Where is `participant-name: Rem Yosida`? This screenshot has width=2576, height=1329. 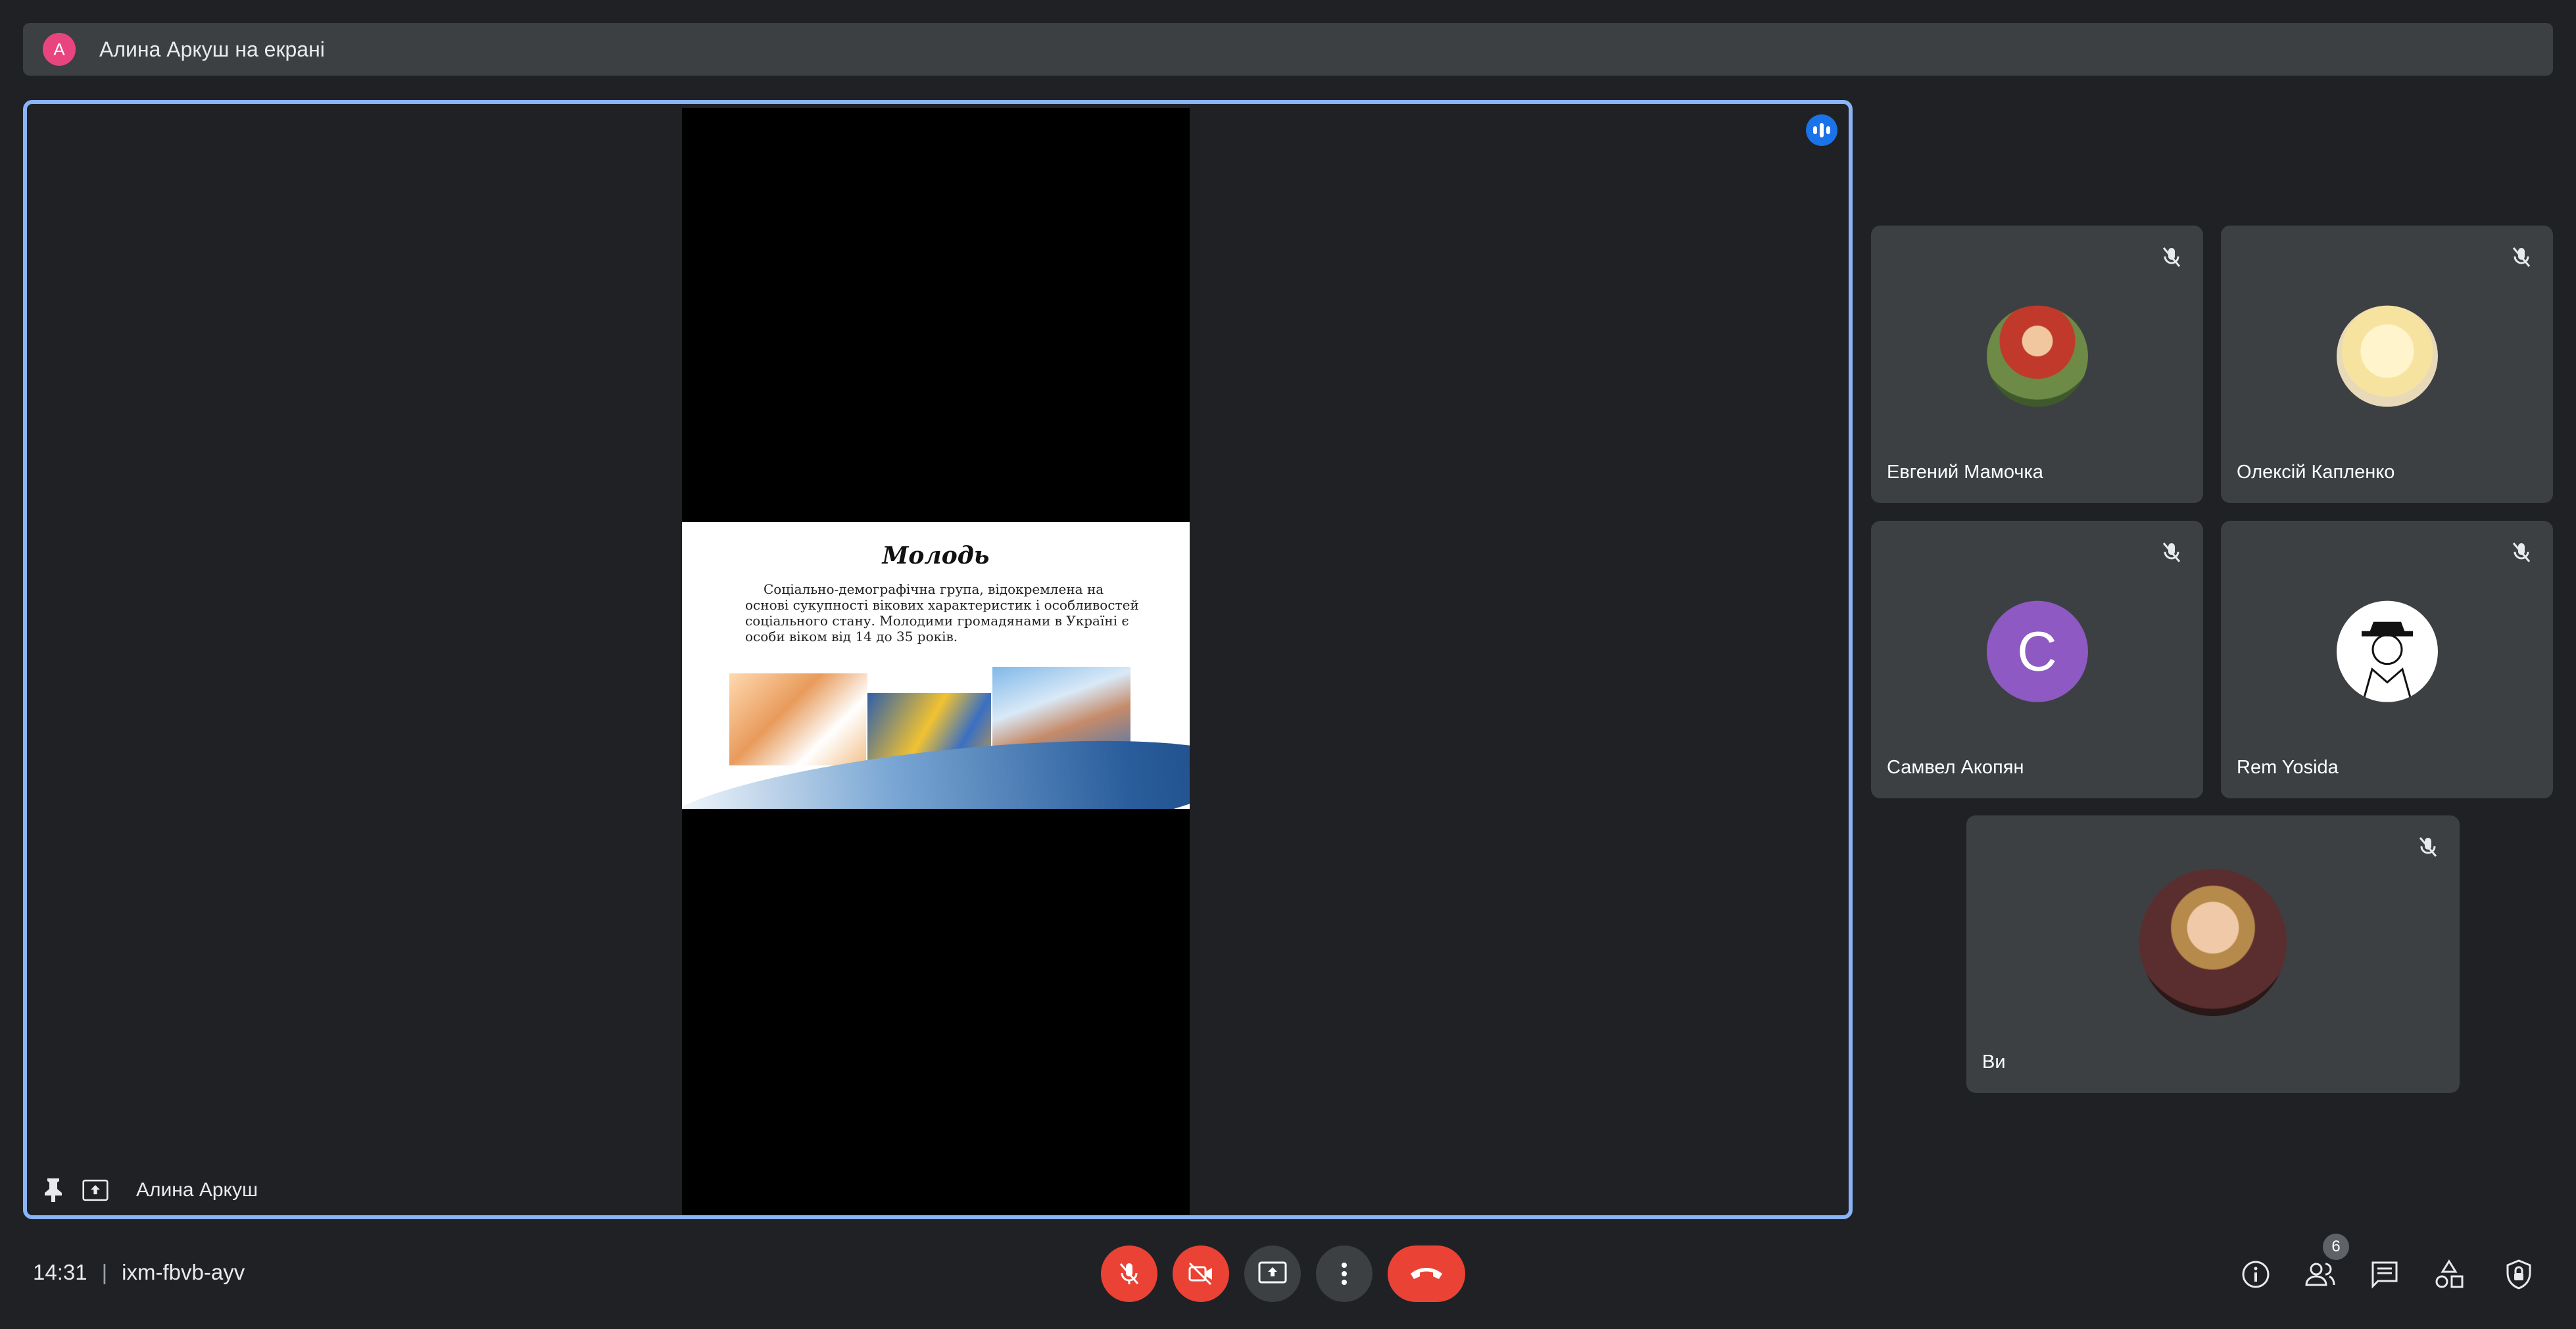
participant-name: Rem Yosida is located at coordinates (2288, 767).